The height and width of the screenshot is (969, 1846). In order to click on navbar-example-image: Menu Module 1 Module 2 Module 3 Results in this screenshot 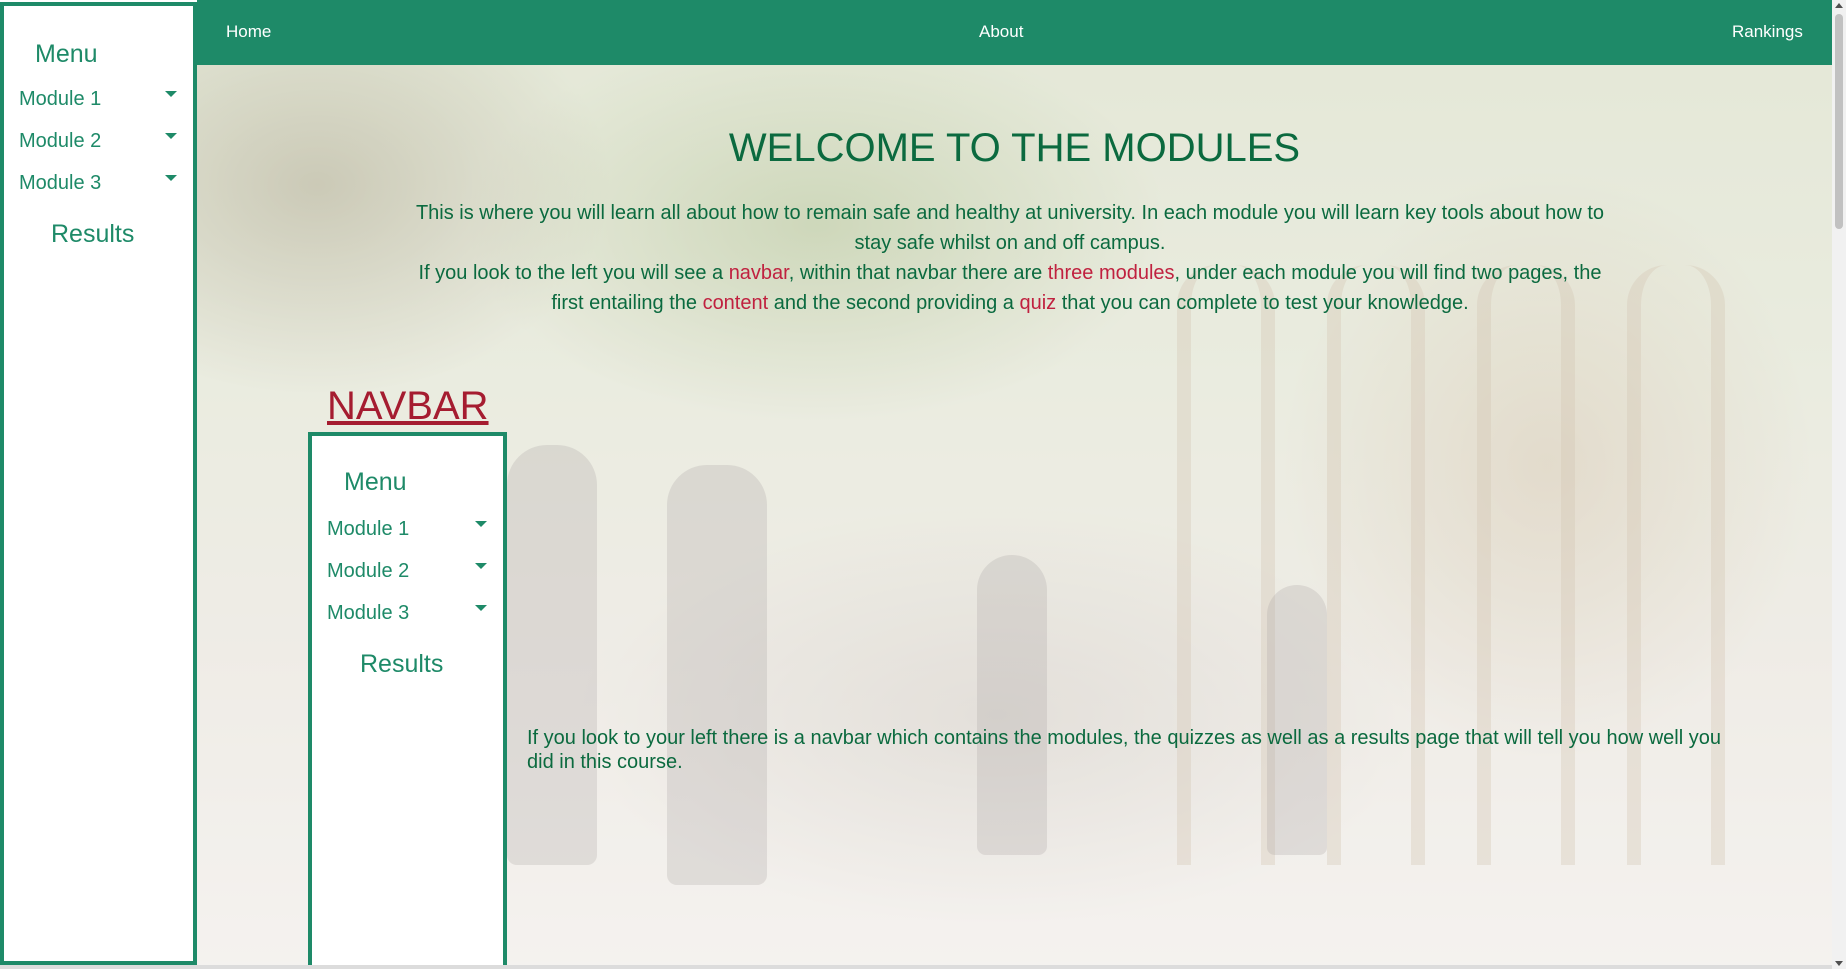, I will do `click(407, 700)`.